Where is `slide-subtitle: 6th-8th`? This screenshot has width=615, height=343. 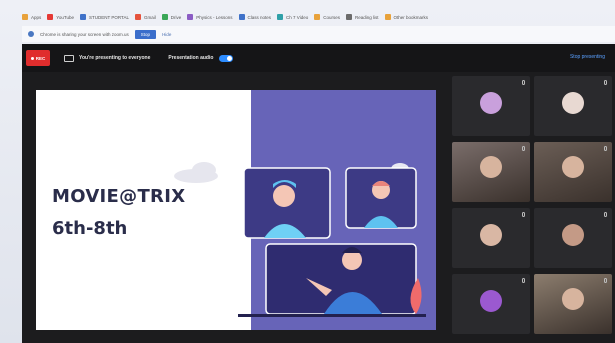
slide-subtitle: 6th-8th is located at coordinates (90, 228).